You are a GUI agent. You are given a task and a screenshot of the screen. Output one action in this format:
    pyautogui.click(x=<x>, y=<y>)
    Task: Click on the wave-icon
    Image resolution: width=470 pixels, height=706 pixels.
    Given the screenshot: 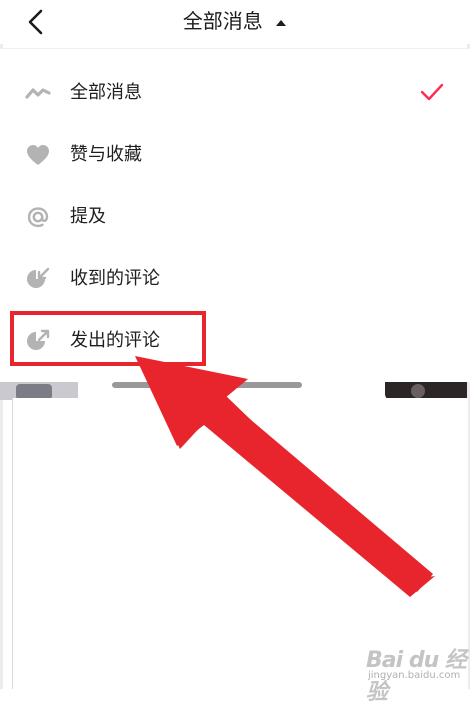 What is the action you would take?
    pyautogui.click(x=38, y=93)
    